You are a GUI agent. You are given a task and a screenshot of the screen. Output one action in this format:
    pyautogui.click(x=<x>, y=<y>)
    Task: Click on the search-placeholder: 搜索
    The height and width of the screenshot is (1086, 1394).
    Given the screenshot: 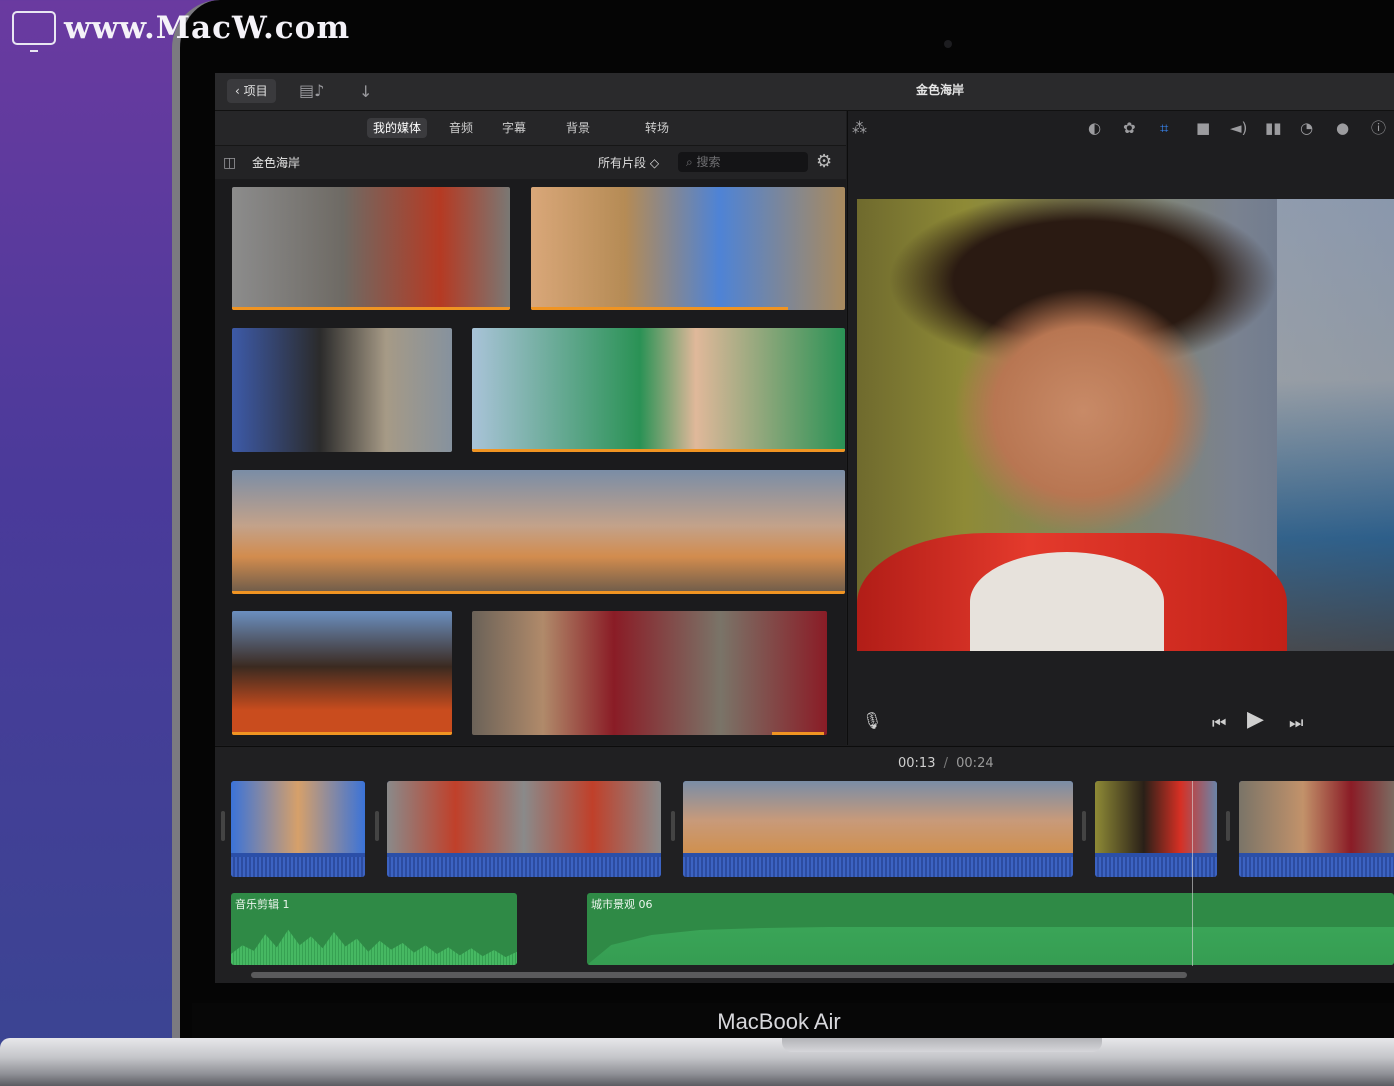 What is the action you would take?
    pyautogui.click(x=708, y=162)
    